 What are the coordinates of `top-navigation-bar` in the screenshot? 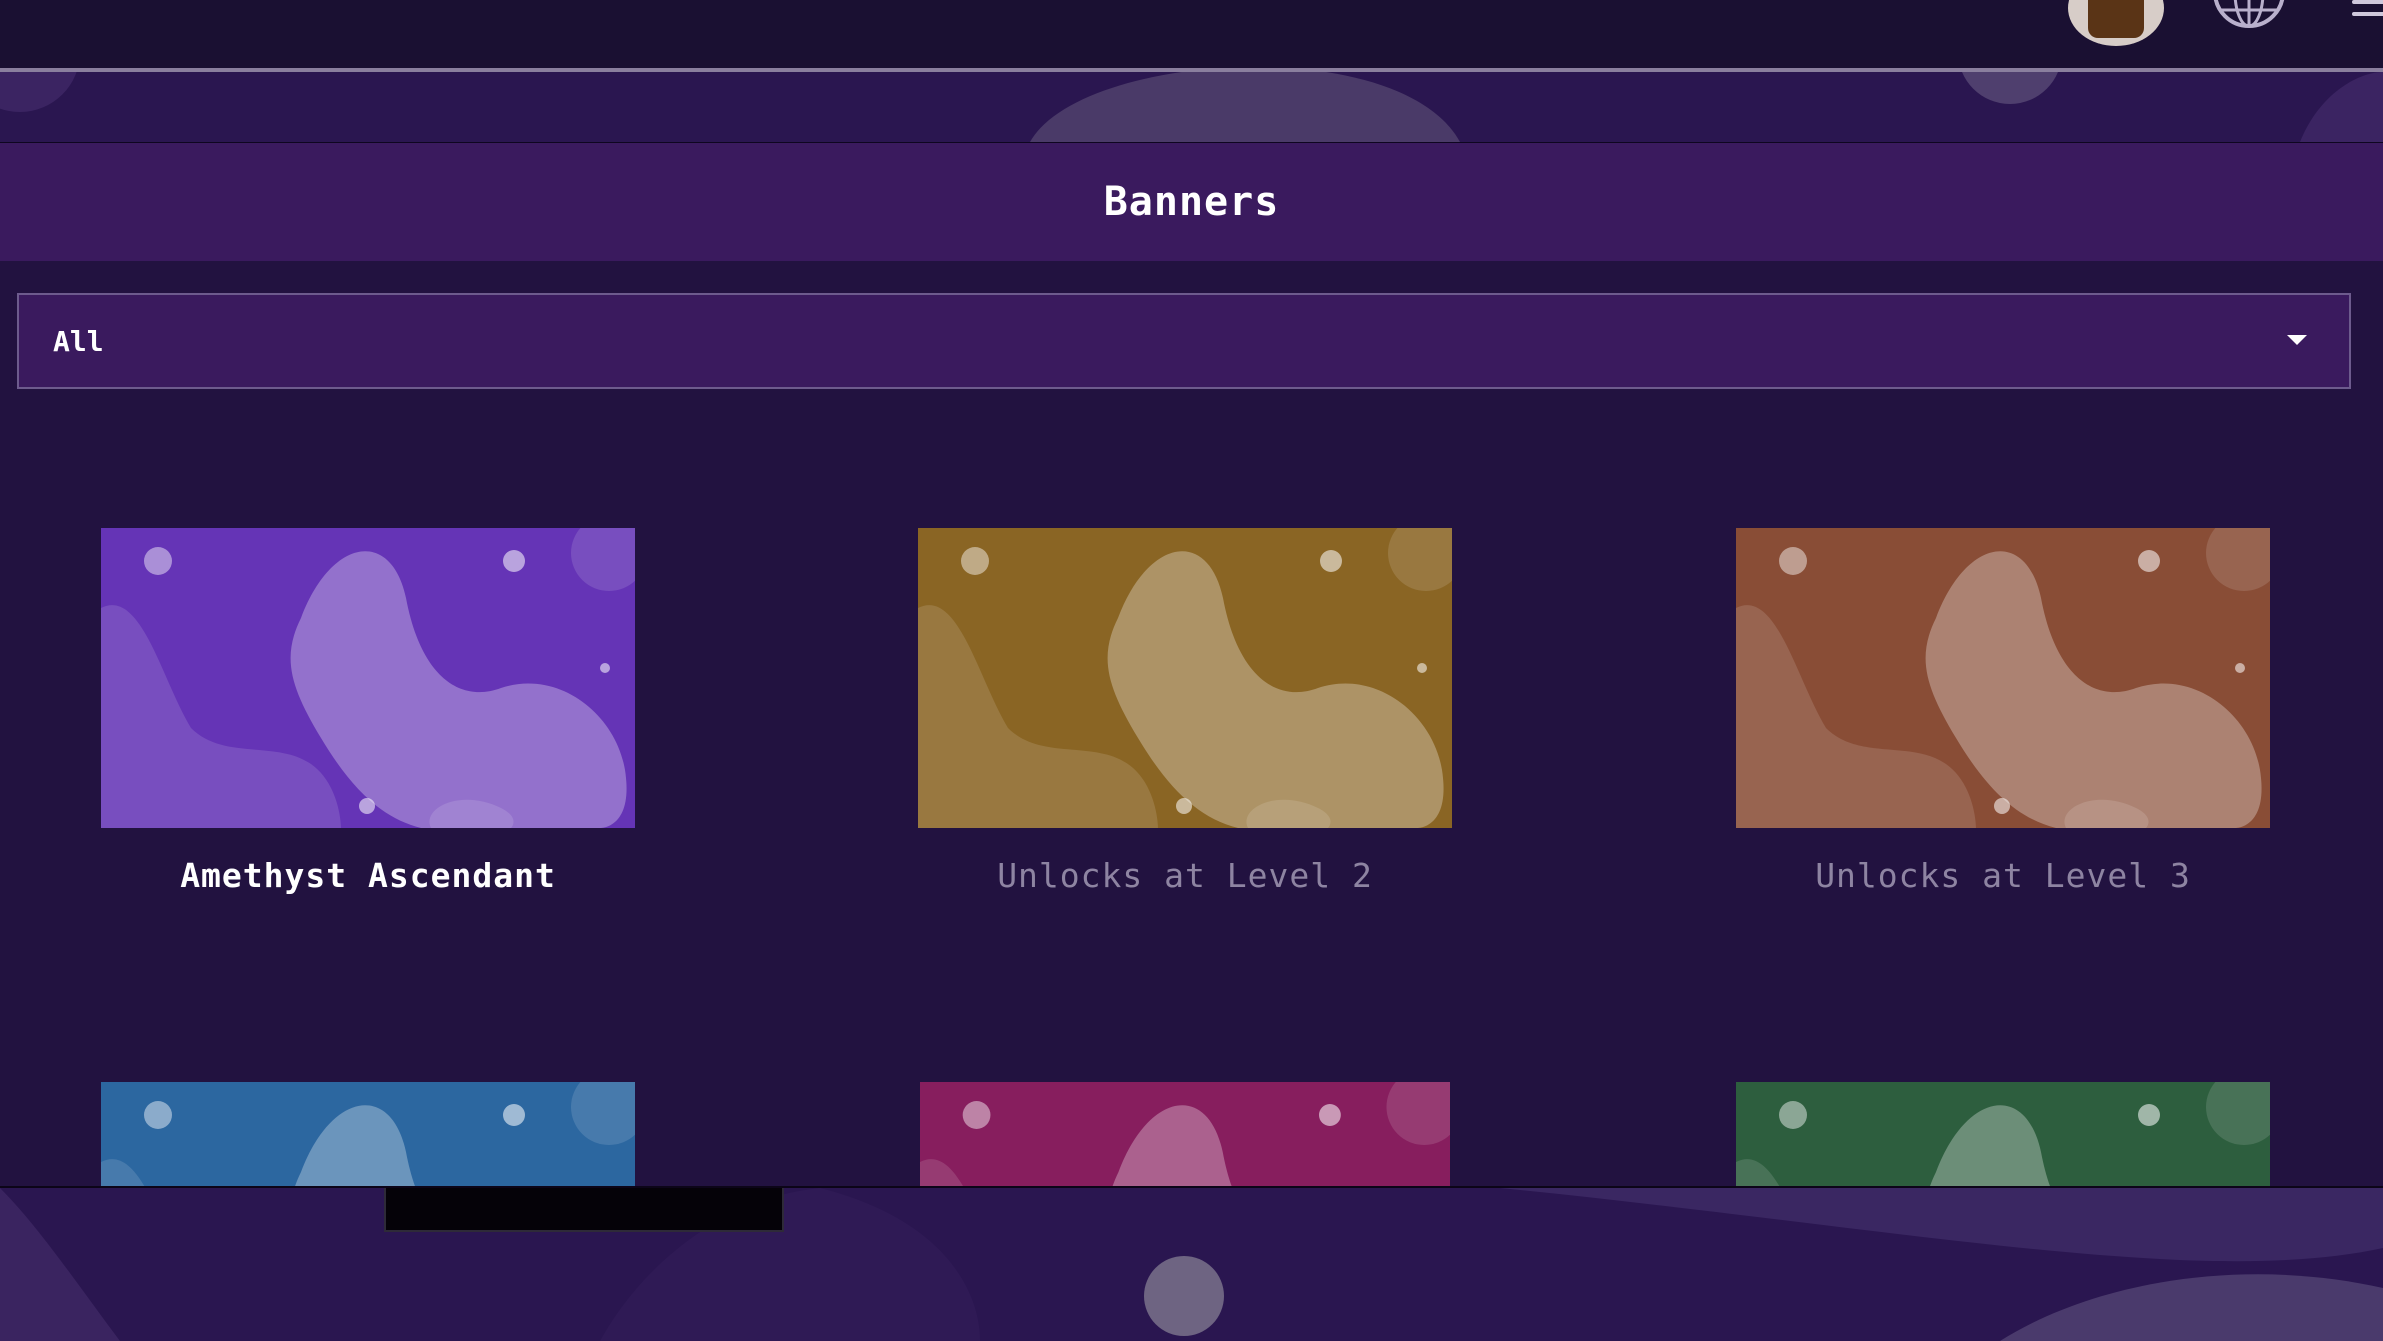 It's located at (1191, 36).